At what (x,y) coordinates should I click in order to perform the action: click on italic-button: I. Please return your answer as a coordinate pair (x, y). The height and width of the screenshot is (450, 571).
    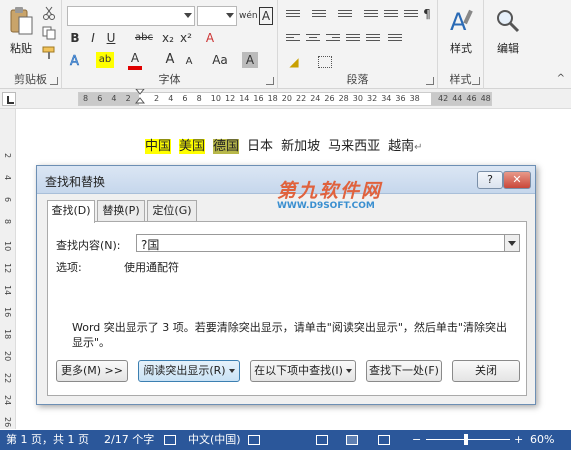
    Looking at the image, I should click on (93, 38).